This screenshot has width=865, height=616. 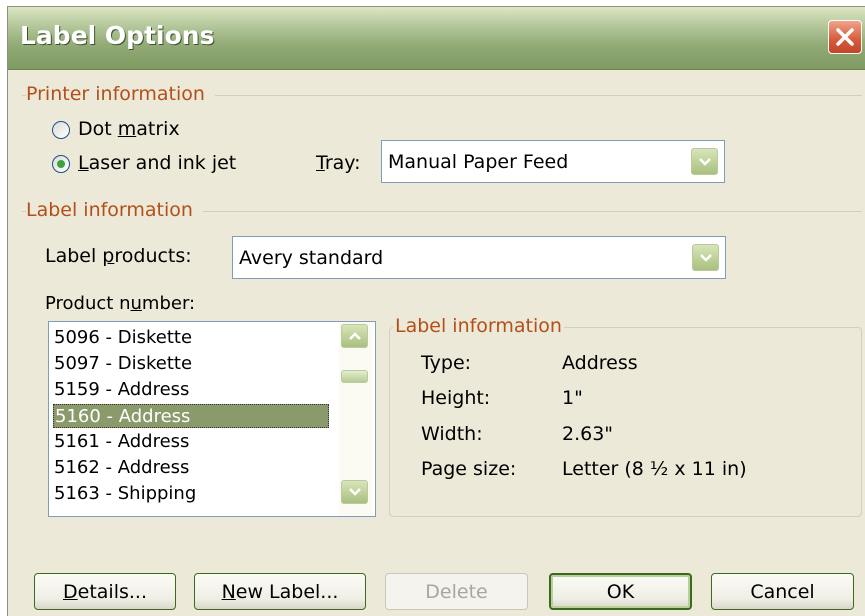 What do you see at coordinates (479, 257) in the screenshot?
I see `label-products-dropdown: Avery standard` at bounding box center [479, 257].